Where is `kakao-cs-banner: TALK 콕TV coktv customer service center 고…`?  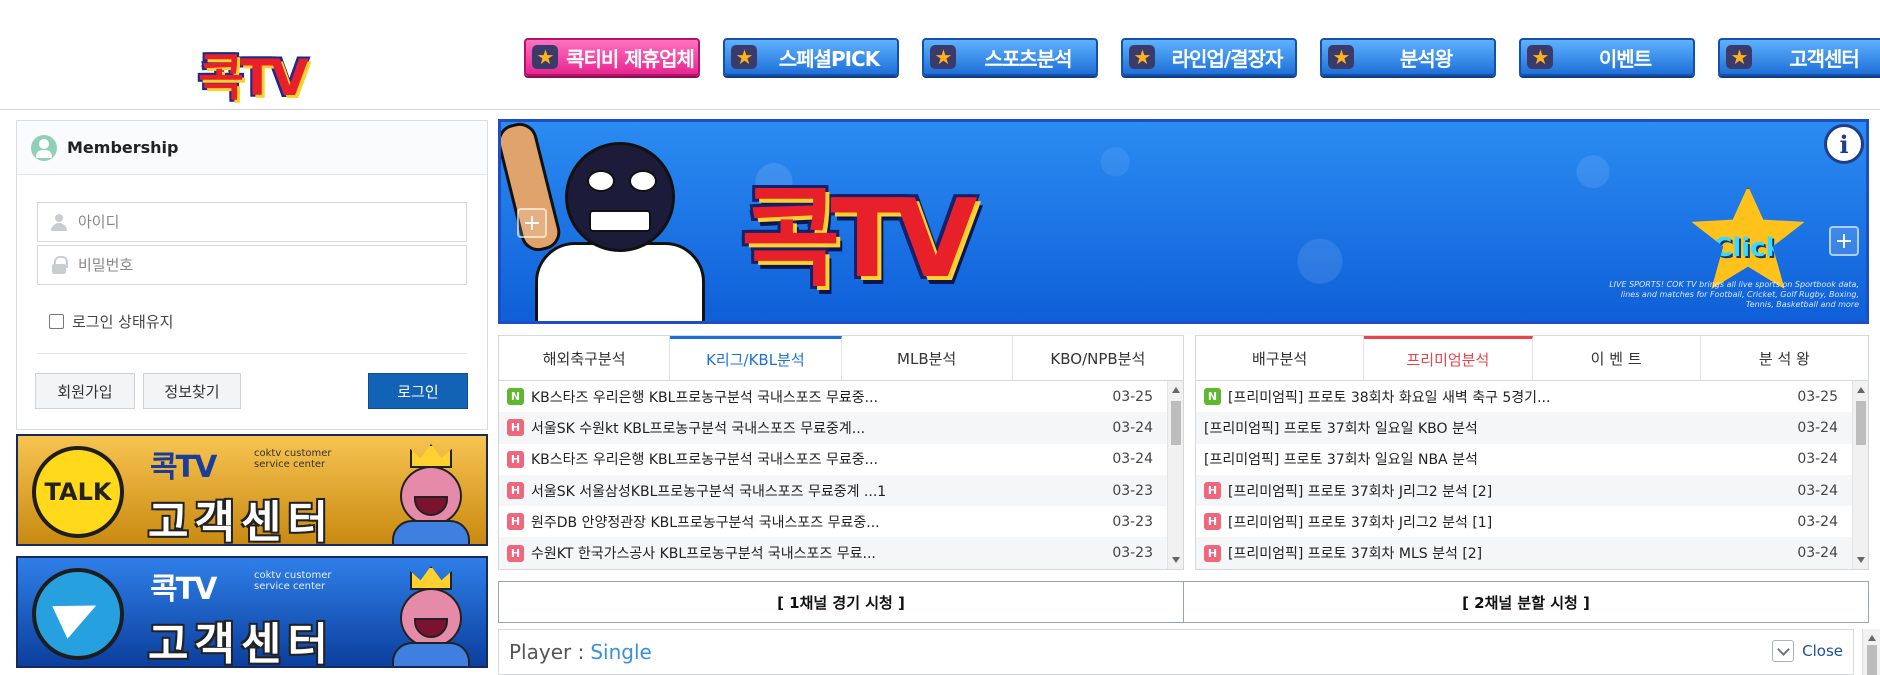
kakao-cs-banner: TALK 콕TV coktv customer service center 고… is located at coordinates (252, 490).